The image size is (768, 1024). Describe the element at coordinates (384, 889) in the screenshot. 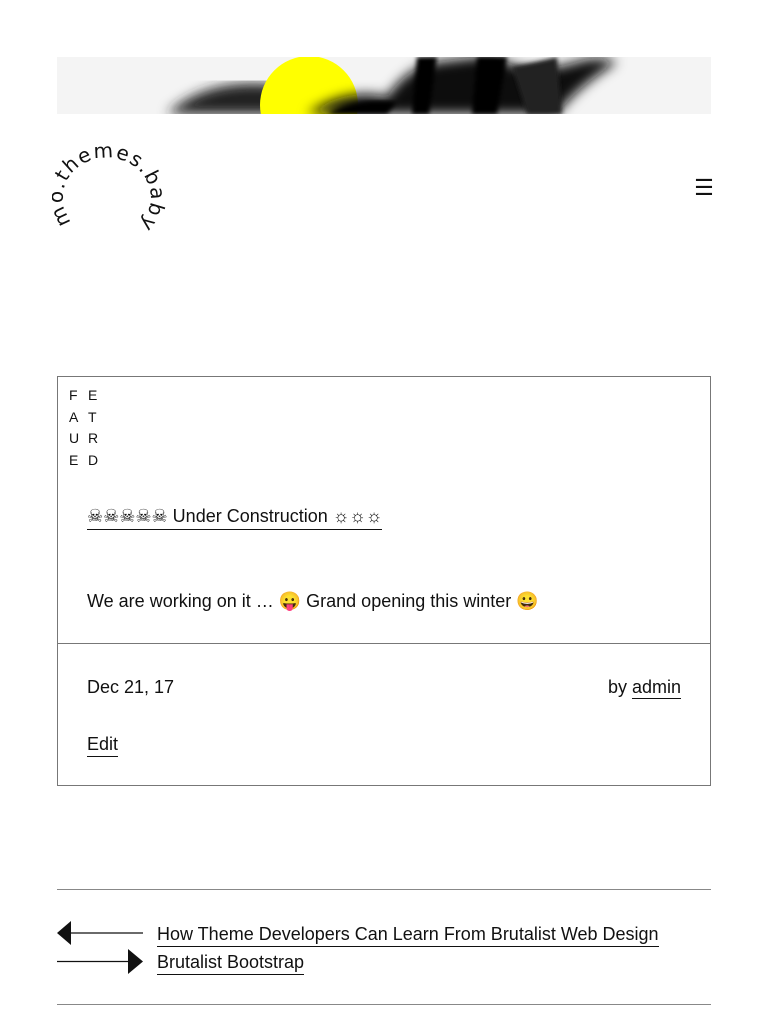

I see `post-nav-top-rule` at that location.